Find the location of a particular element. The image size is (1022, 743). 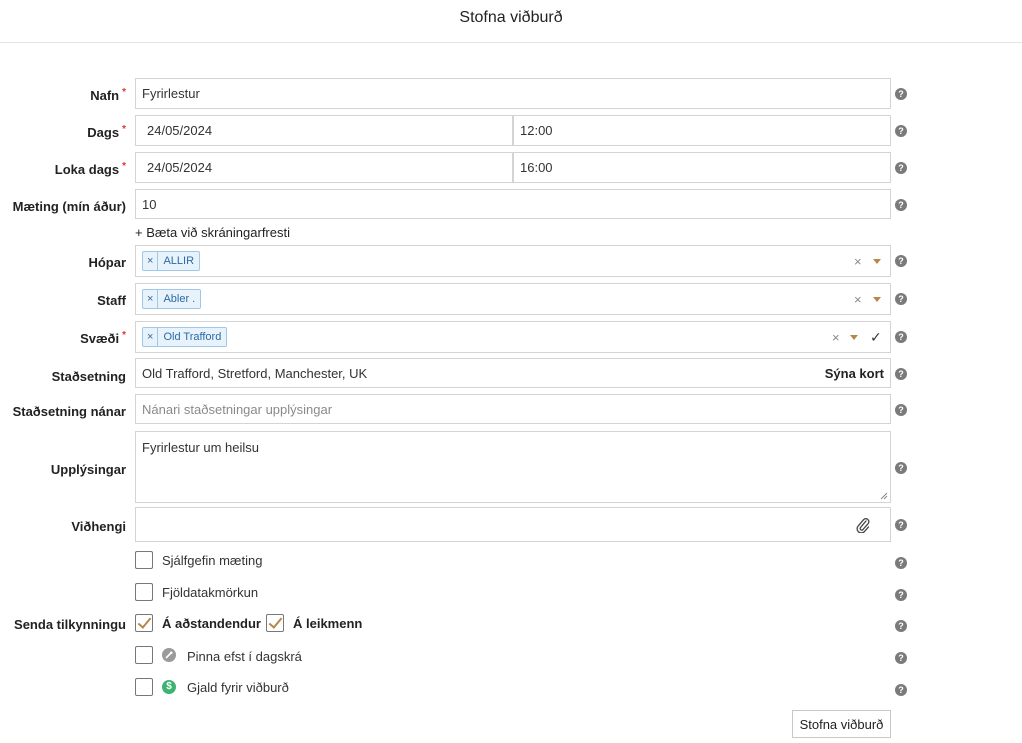

attachment-input is located at coordinates (513, 524).